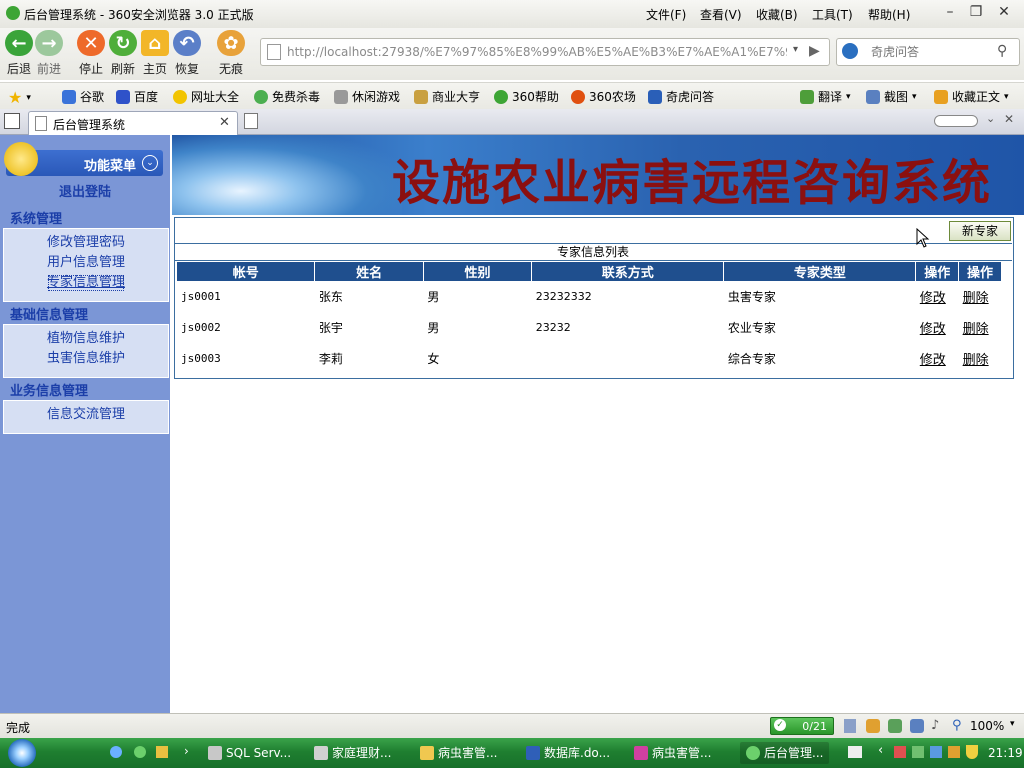  Describe the element at coordinates (814, 51) in the screenshot. I see `go-icon: ▶` at that location.